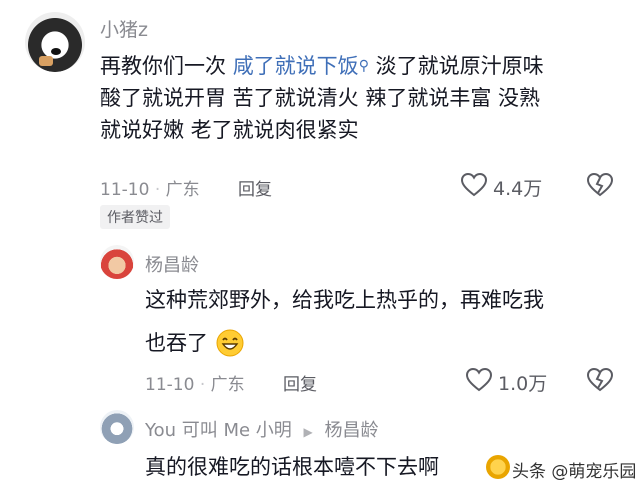  I want to click on toy-shape, so click(46, 61).